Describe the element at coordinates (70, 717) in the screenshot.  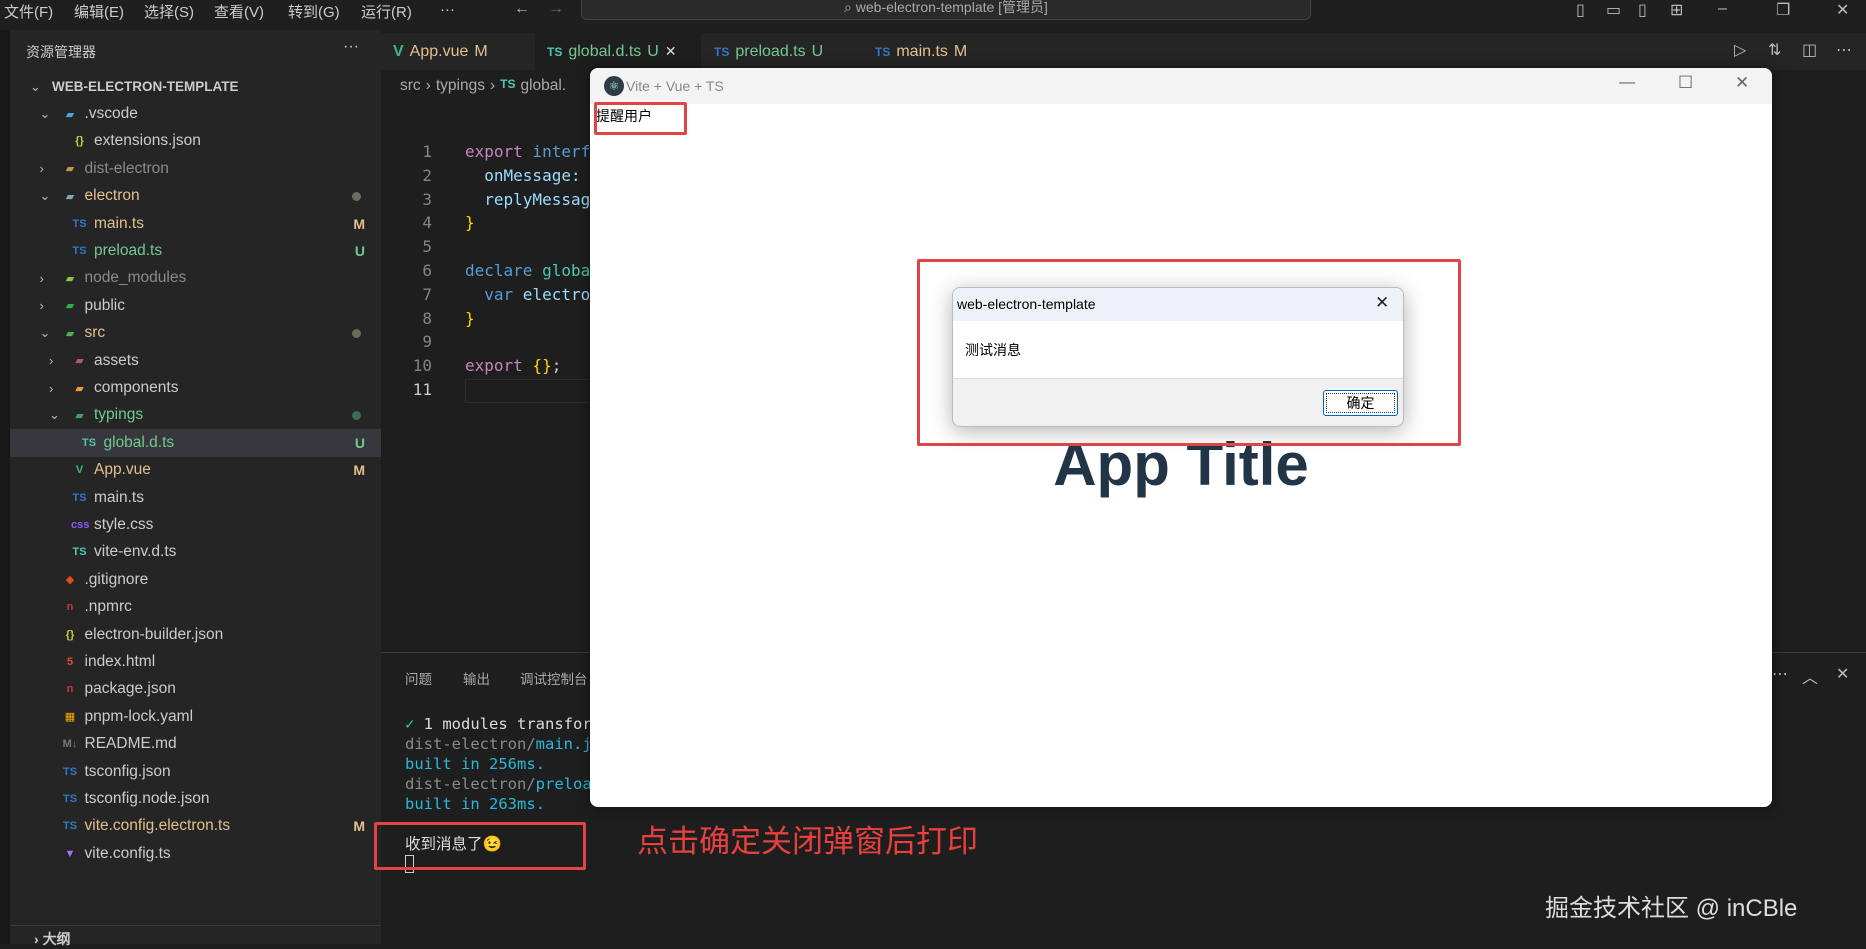
I see `file-icon: ▦` at that location.